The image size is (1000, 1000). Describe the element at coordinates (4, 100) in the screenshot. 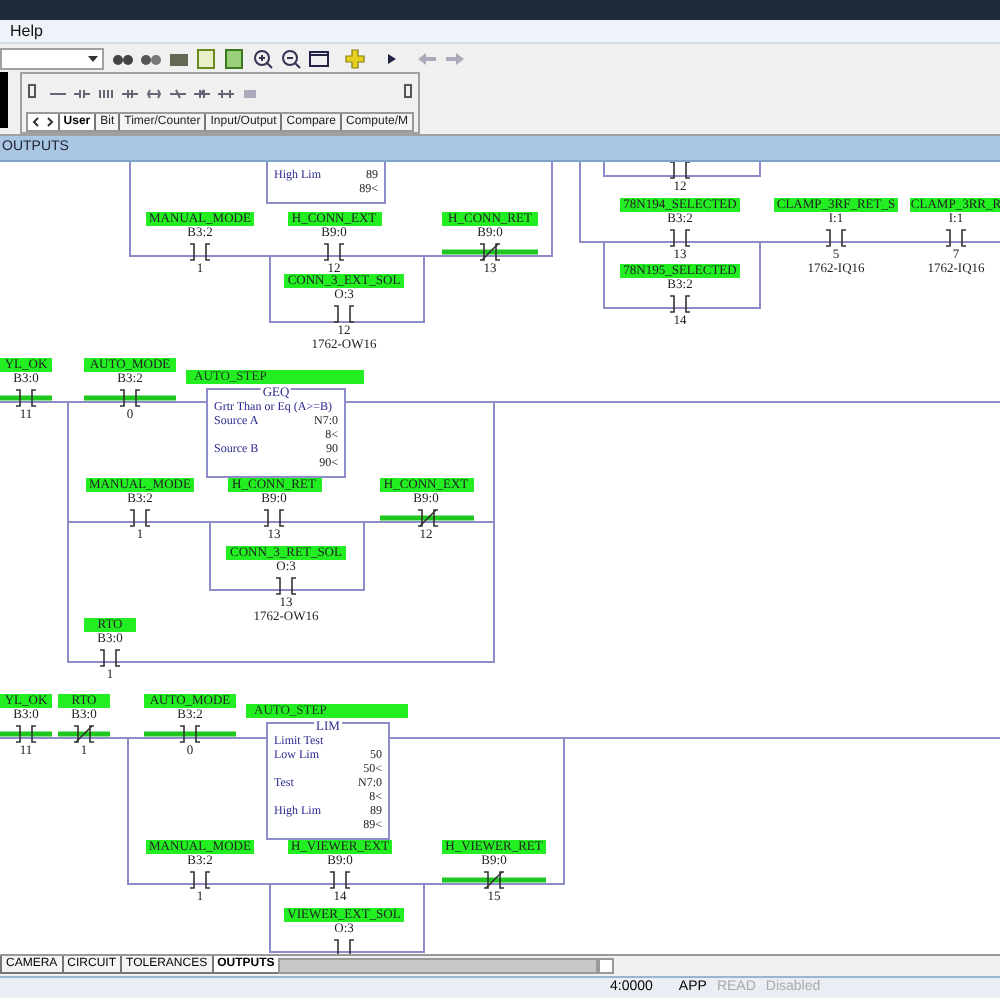

I see `display-panel` at that location.